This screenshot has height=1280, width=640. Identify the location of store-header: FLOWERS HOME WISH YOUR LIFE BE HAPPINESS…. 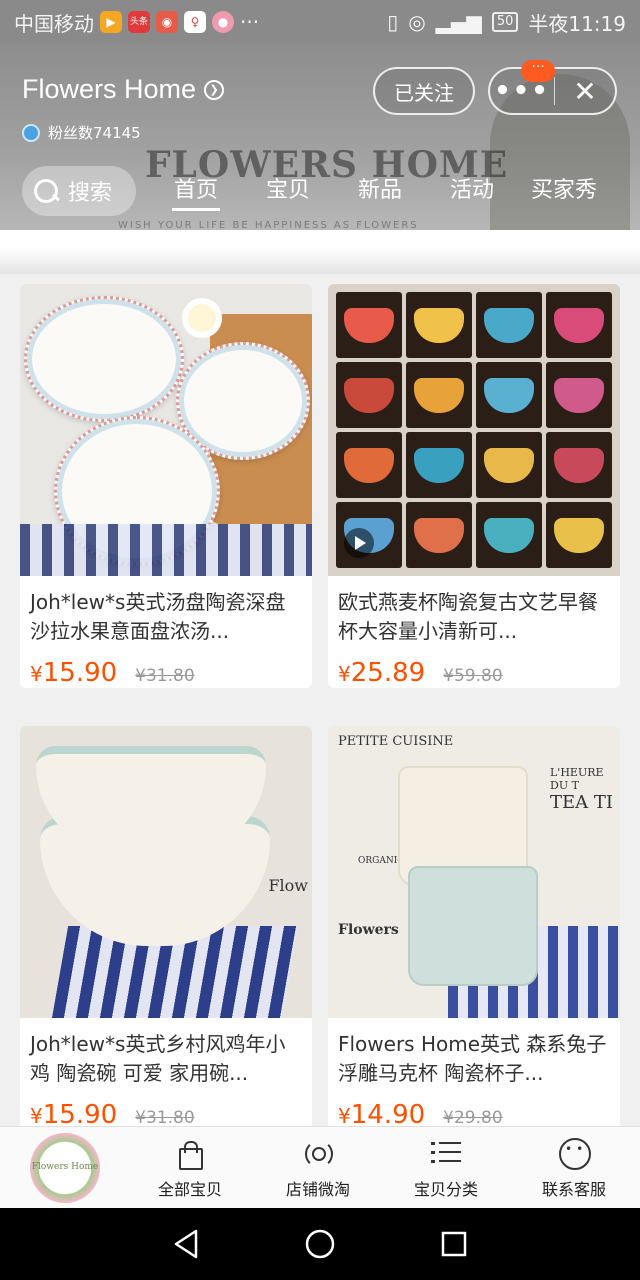
(320, 137).